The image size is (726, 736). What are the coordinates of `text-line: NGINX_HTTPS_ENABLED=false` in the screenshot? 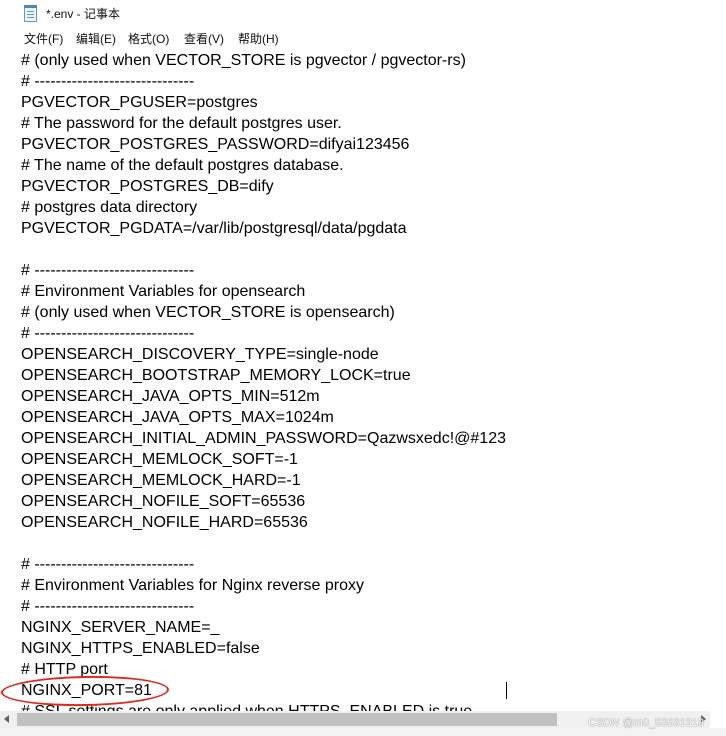 It's located at (140, 648).